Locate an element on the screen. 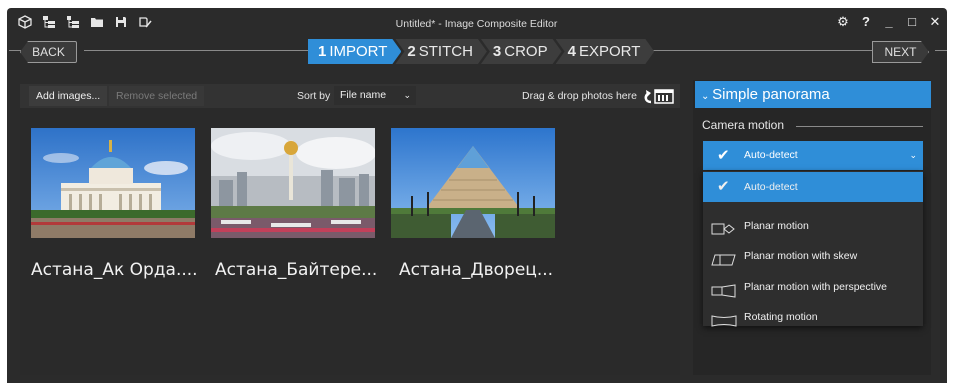 Image resolution: width=953 pixels, height=383 pixels. panel-header: ⌄ Simple panorama is located at coordinates (813, 94).